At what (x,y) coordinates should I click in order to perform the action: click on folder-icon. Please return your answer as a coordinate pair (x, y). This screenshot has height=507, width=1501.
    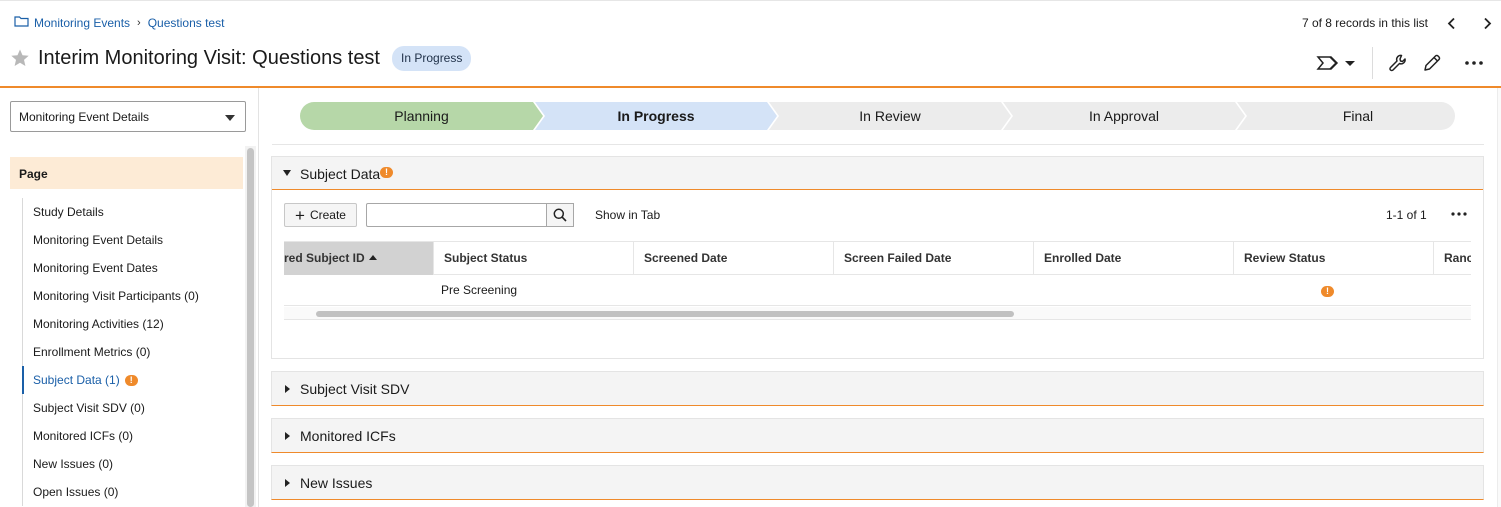
    Looking at the image, I should click on (21, 22).